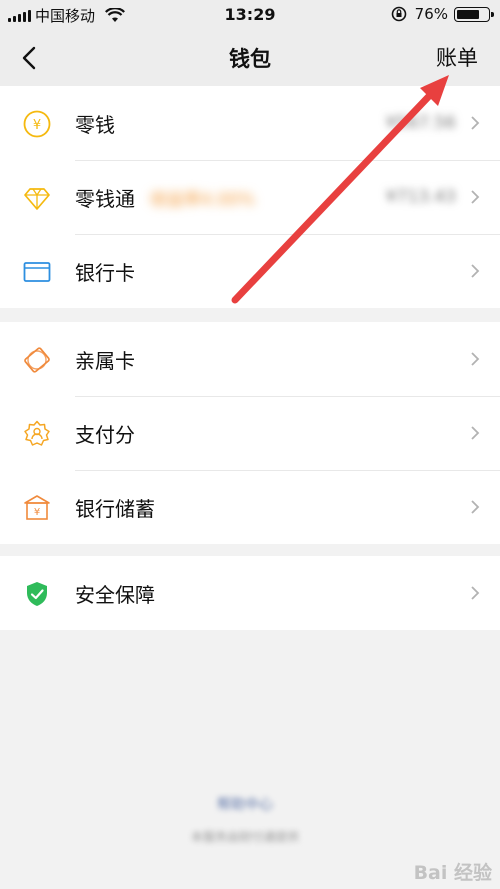 Image resolution: width=500 pixels, height=889 pixels. What do you see at coordinates (115, 594) in the screenshot?
I see `menu-item-label: 安全保障` at bounding box center [115, 594].